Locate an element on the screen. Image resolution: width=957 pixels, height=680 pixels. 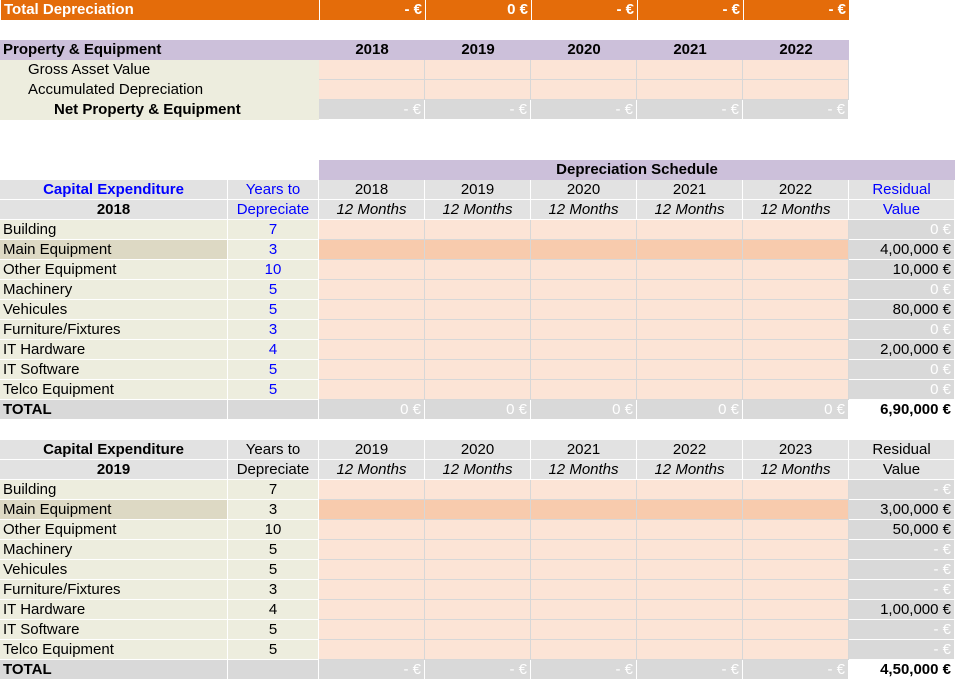
asset-row-label: IT Hardware is located at coordinates (114, 610).